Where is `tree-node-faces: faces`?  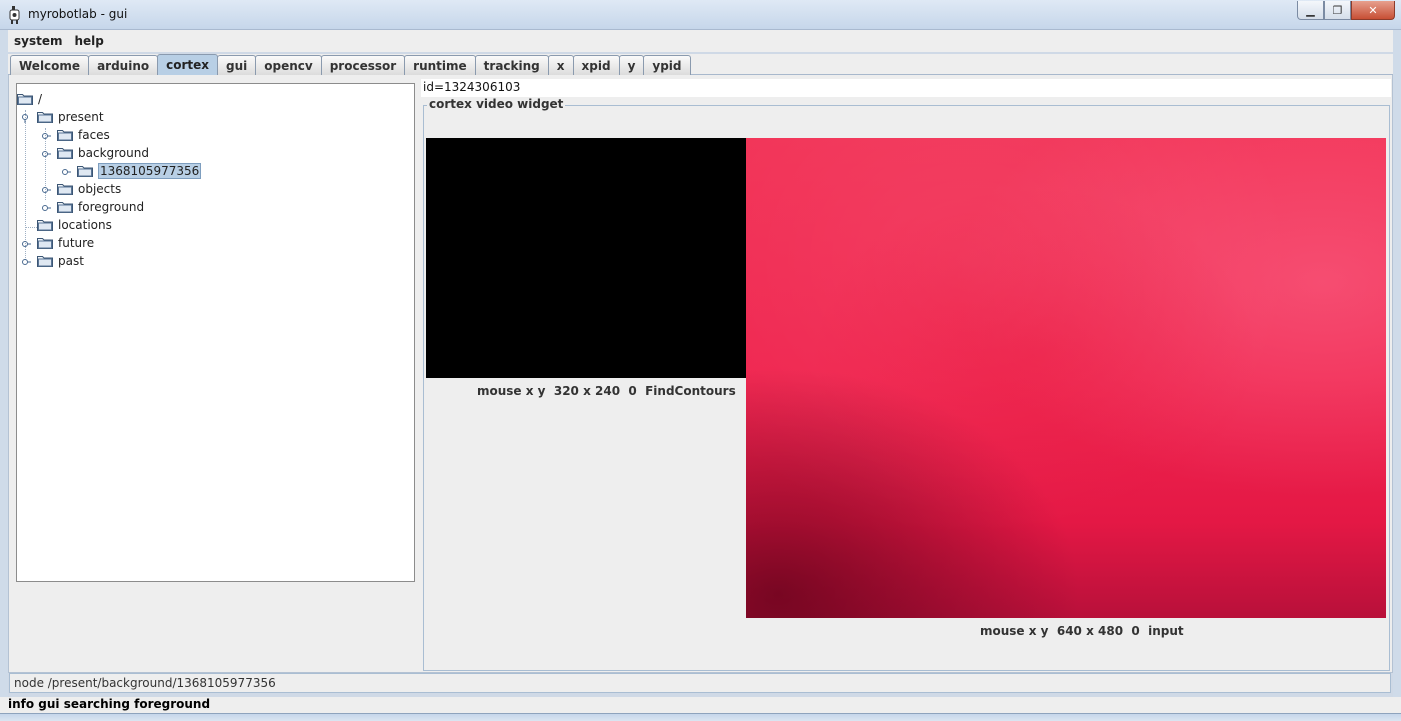
tree-node-faces: faces is located at coordinates (83, 135).